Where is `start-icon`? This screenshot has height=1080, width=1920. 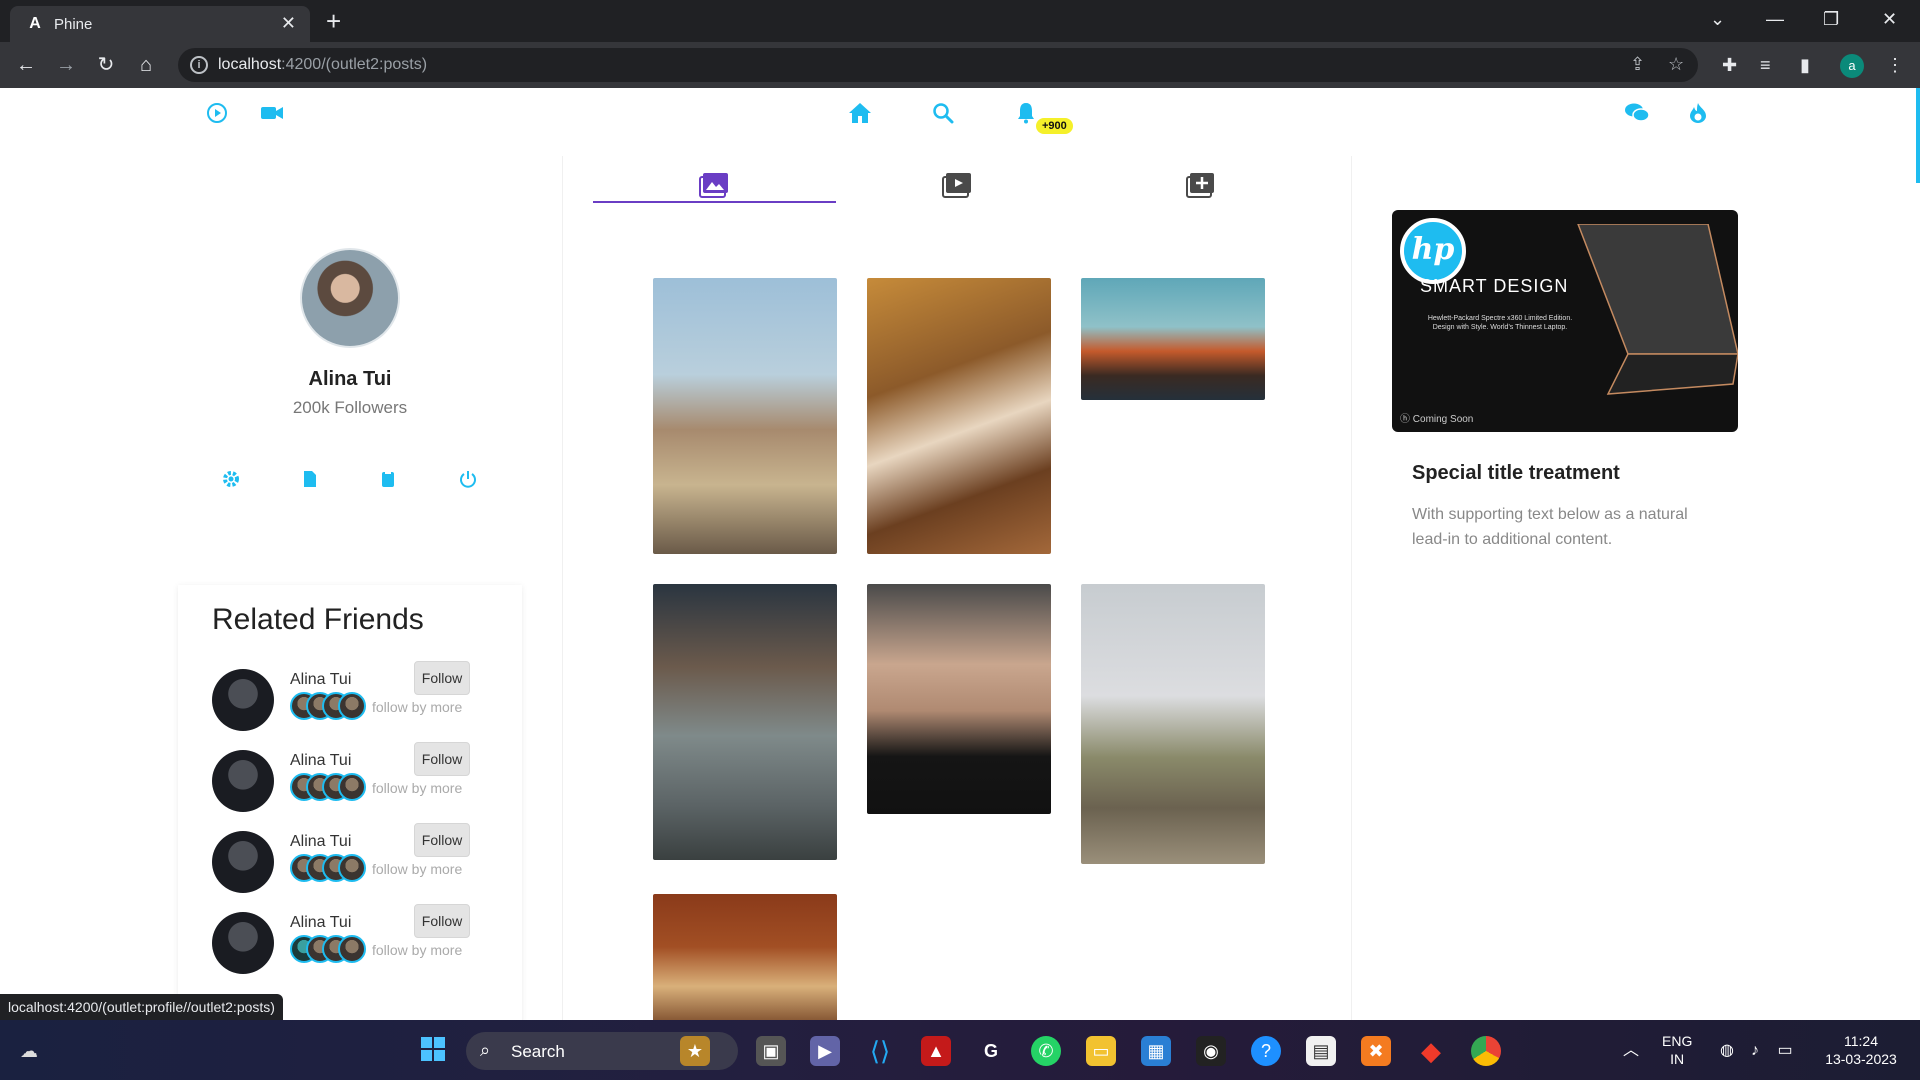 start-icon is located at coordinates (433, 1051).